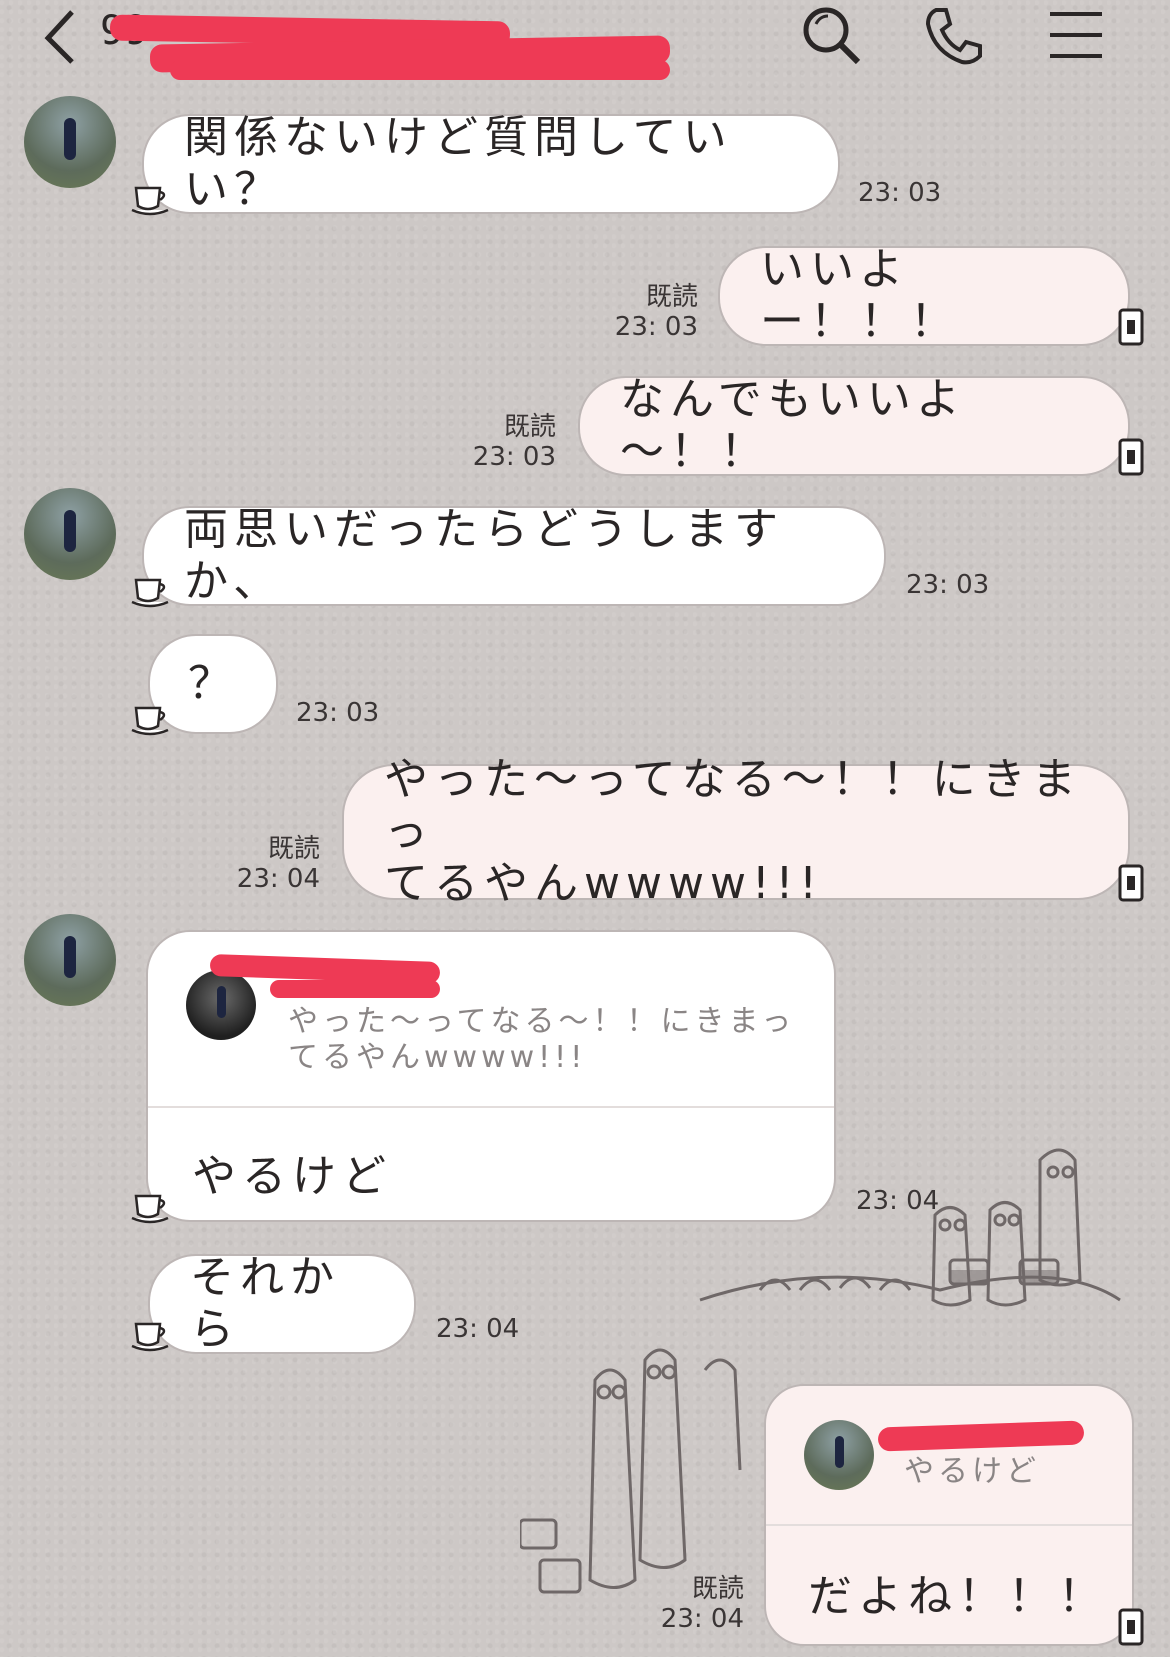 The width and height of the screenshot is (1170, 1657). I want to click on message-text: 両思いだったらどうしますか、, so click(484, 555).